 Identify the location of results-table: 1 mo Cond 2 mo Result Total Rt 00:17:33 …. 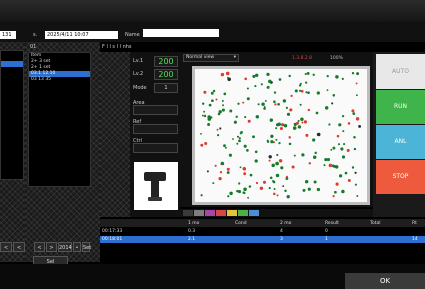
(262, 241).